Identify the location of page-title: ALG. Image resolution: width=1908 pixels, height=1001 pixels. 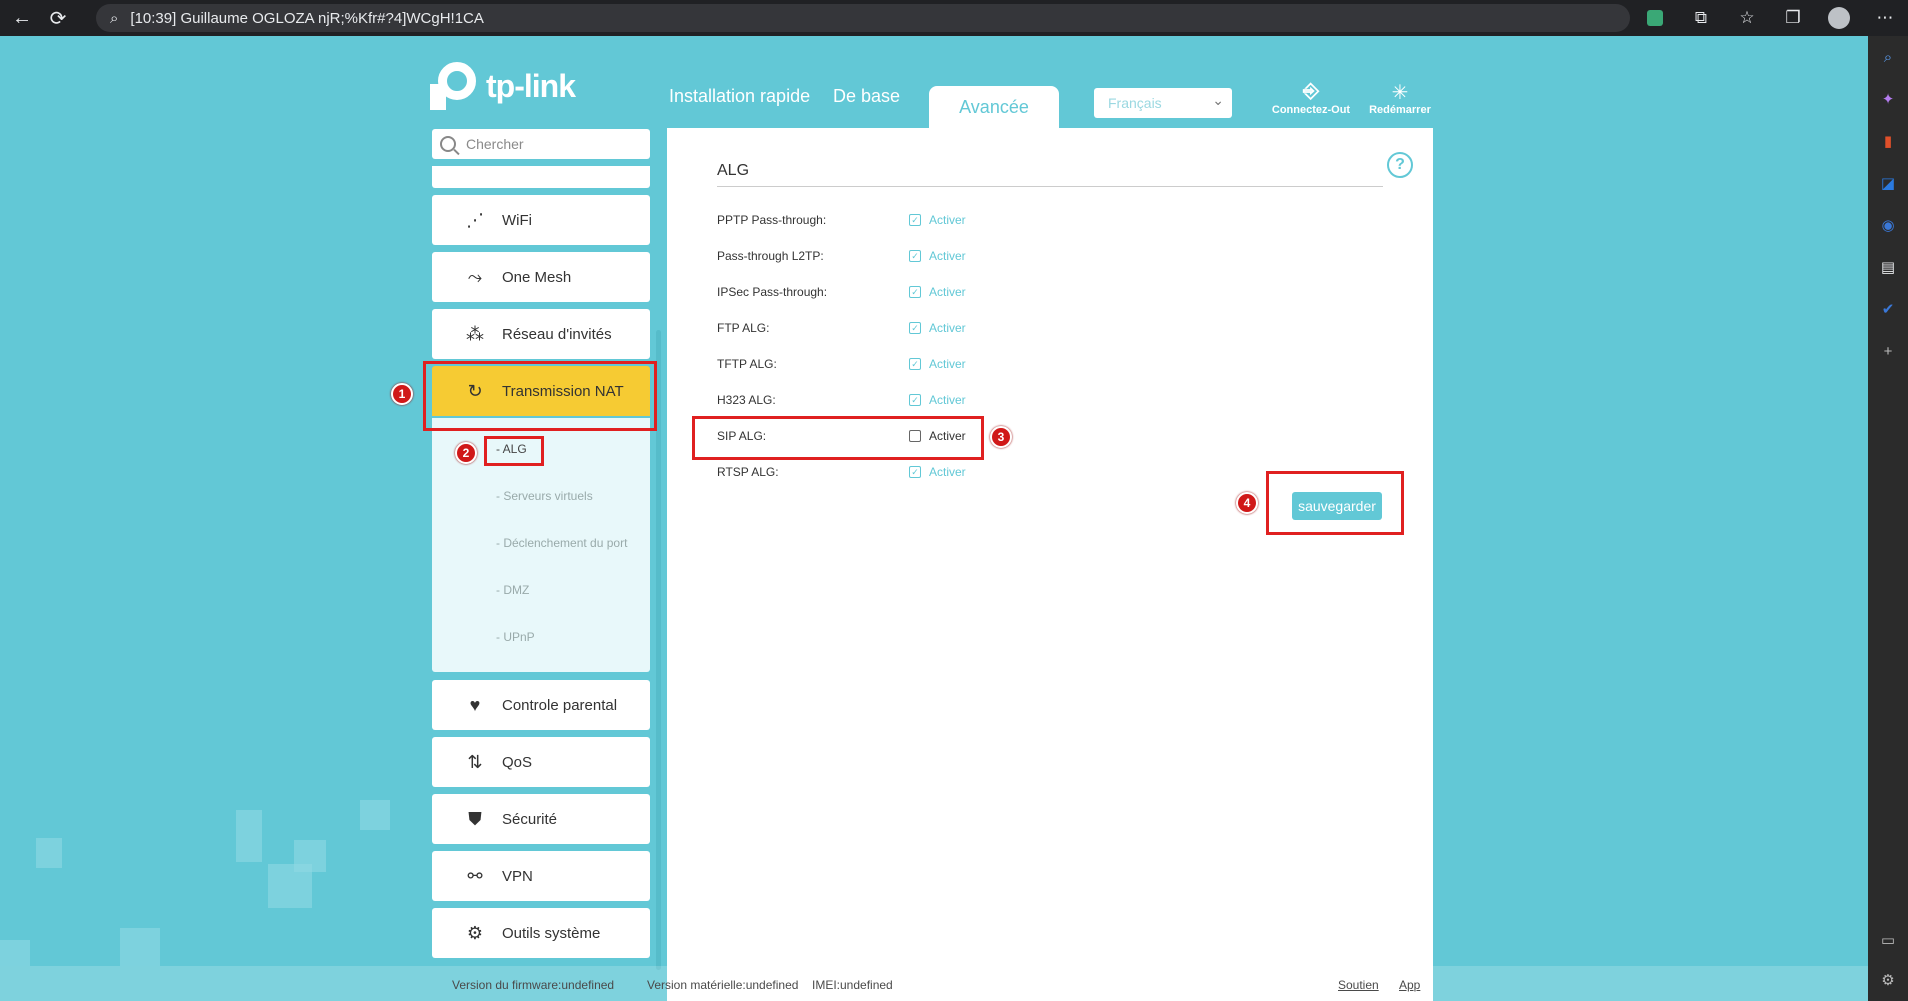
(733, 170).